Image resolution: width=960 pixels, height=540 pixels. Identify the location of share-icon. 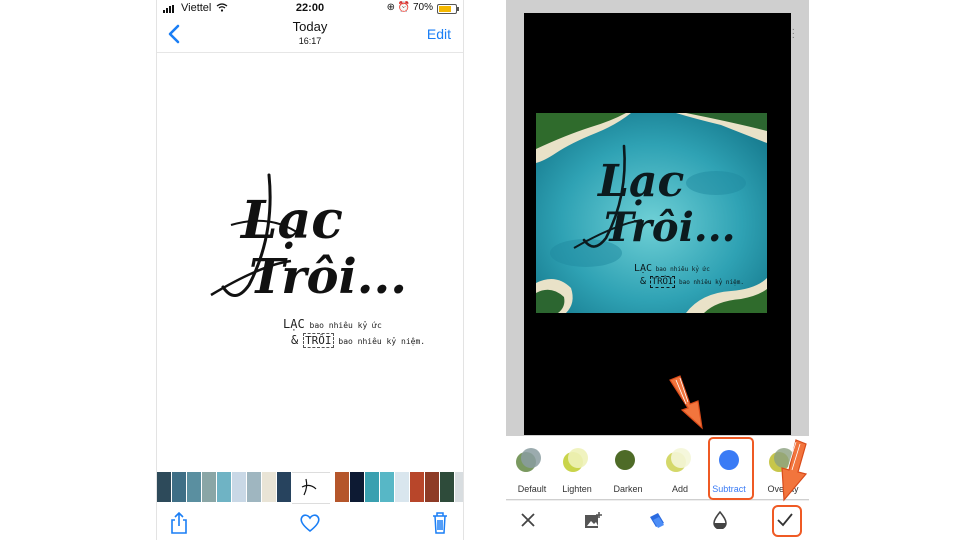
(179, 523).